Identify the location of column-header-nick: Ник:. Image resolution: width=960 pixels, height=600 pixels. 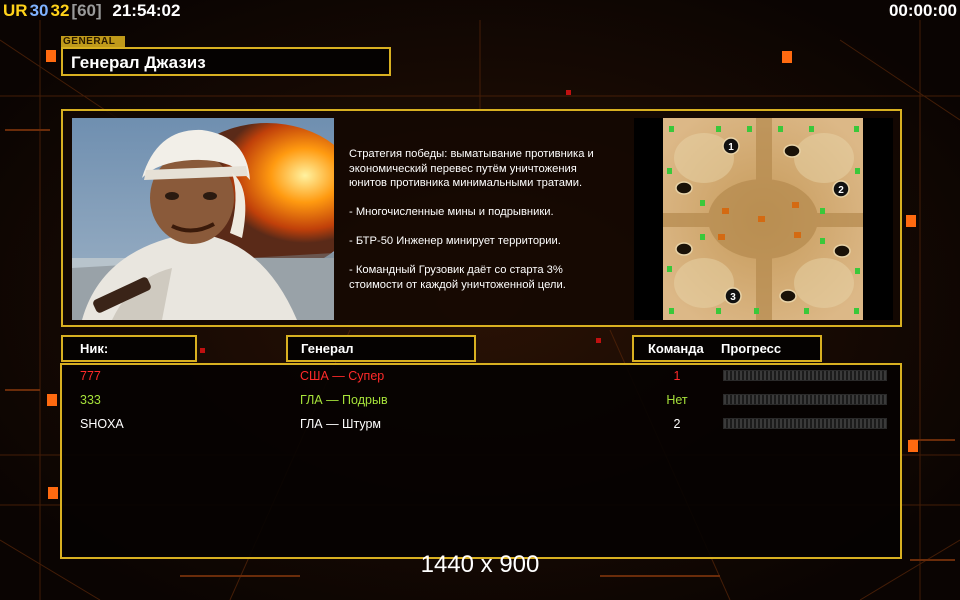
(129, 348).